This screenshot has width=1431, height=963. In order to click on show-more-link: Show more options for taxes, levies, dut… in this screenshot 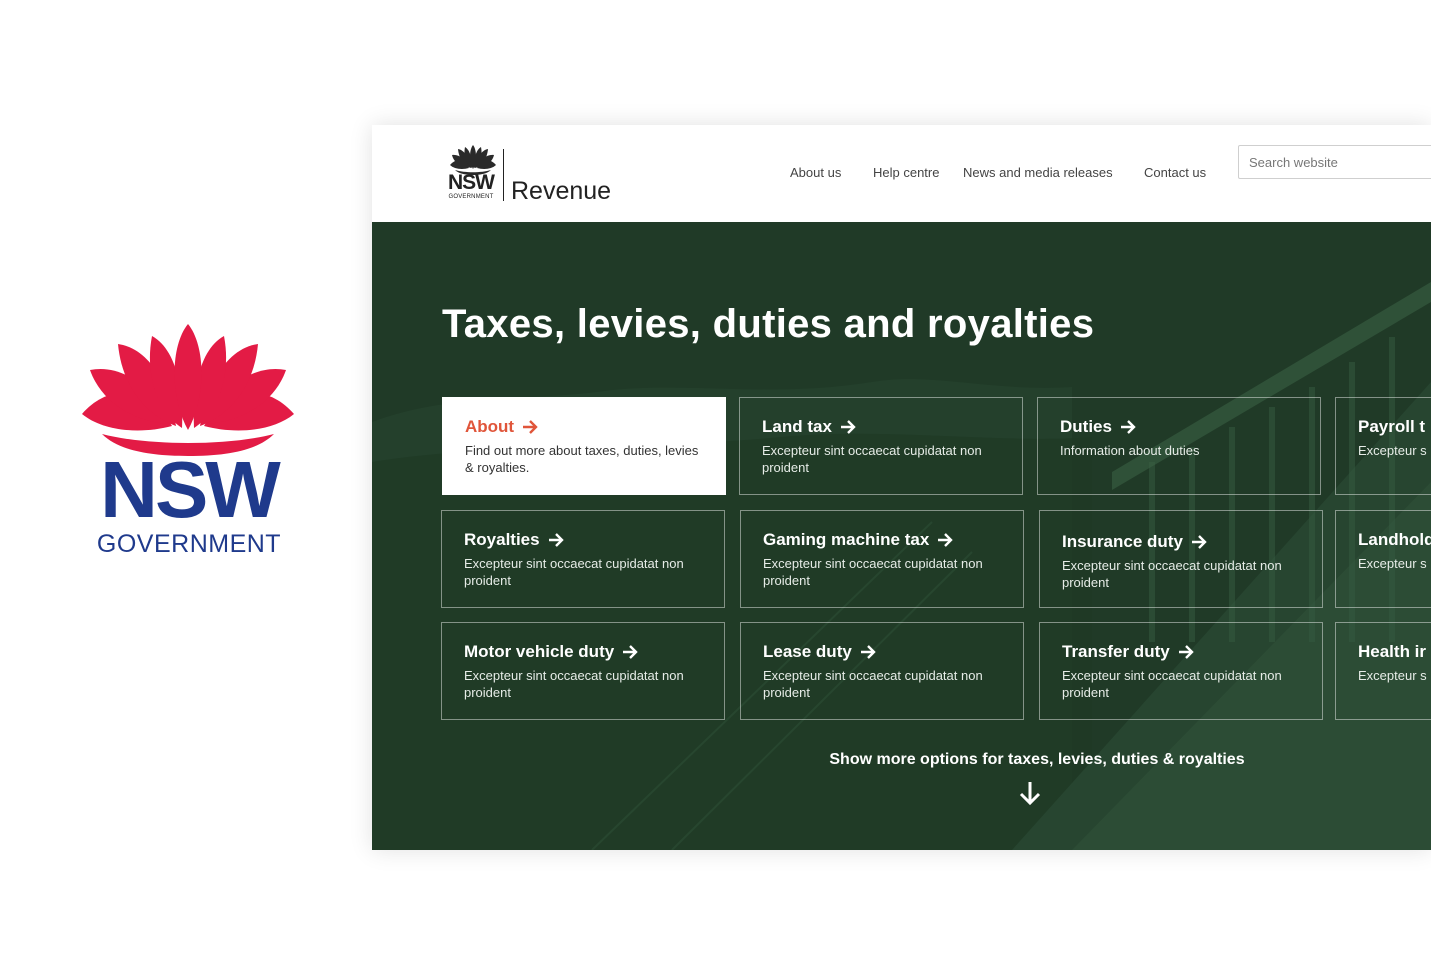, I will do `click(1037, 760)`.